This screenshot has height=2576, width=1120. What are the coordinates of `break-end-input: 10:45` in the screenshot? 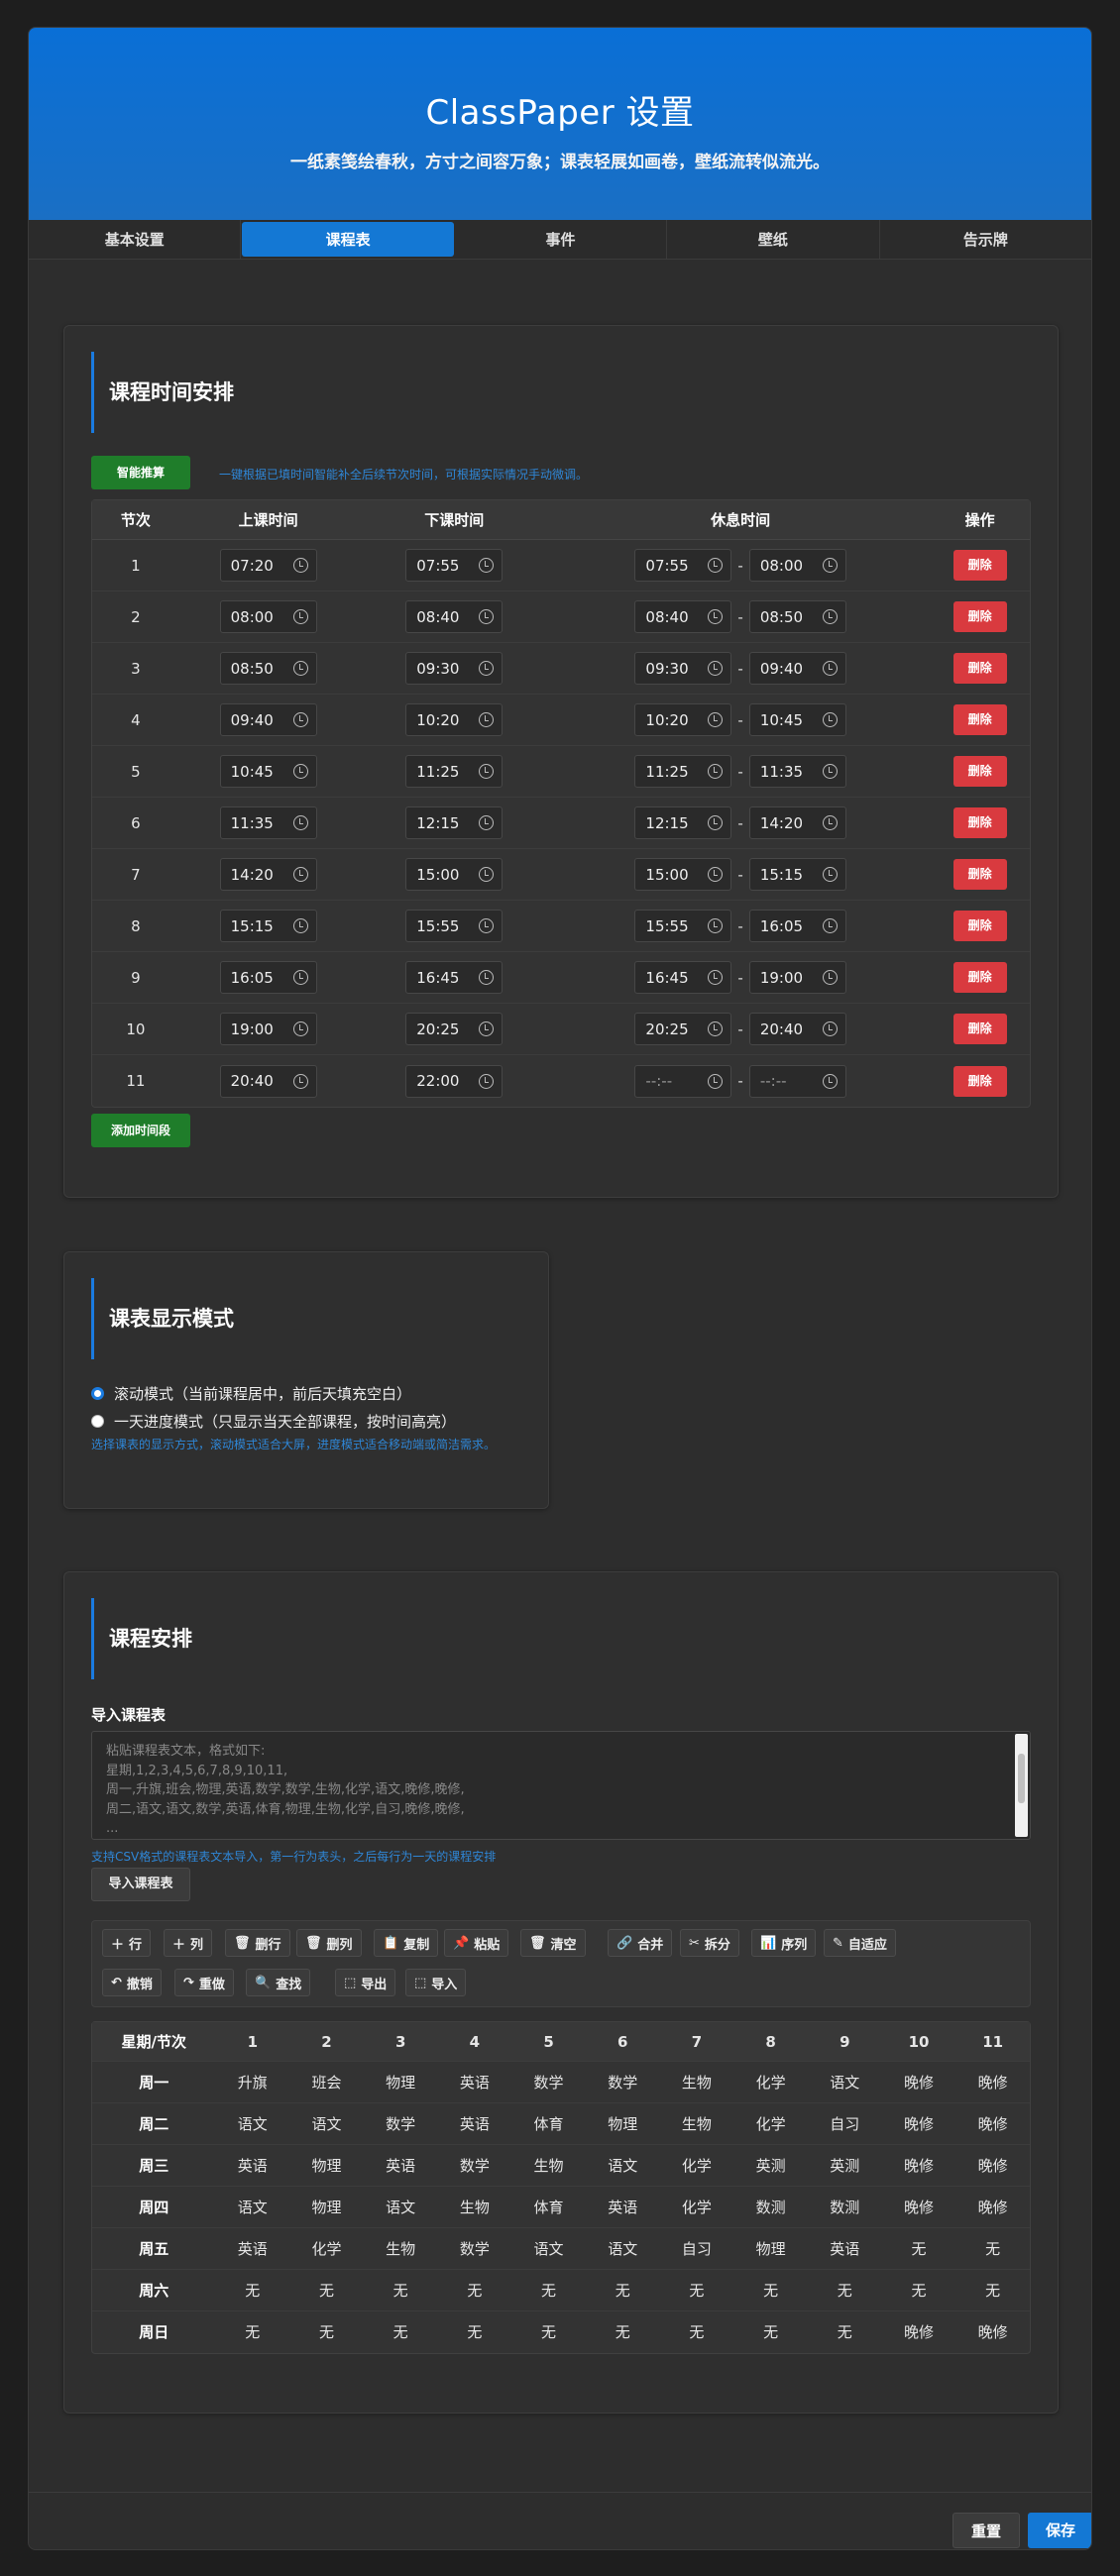 It's located at (797, 719).